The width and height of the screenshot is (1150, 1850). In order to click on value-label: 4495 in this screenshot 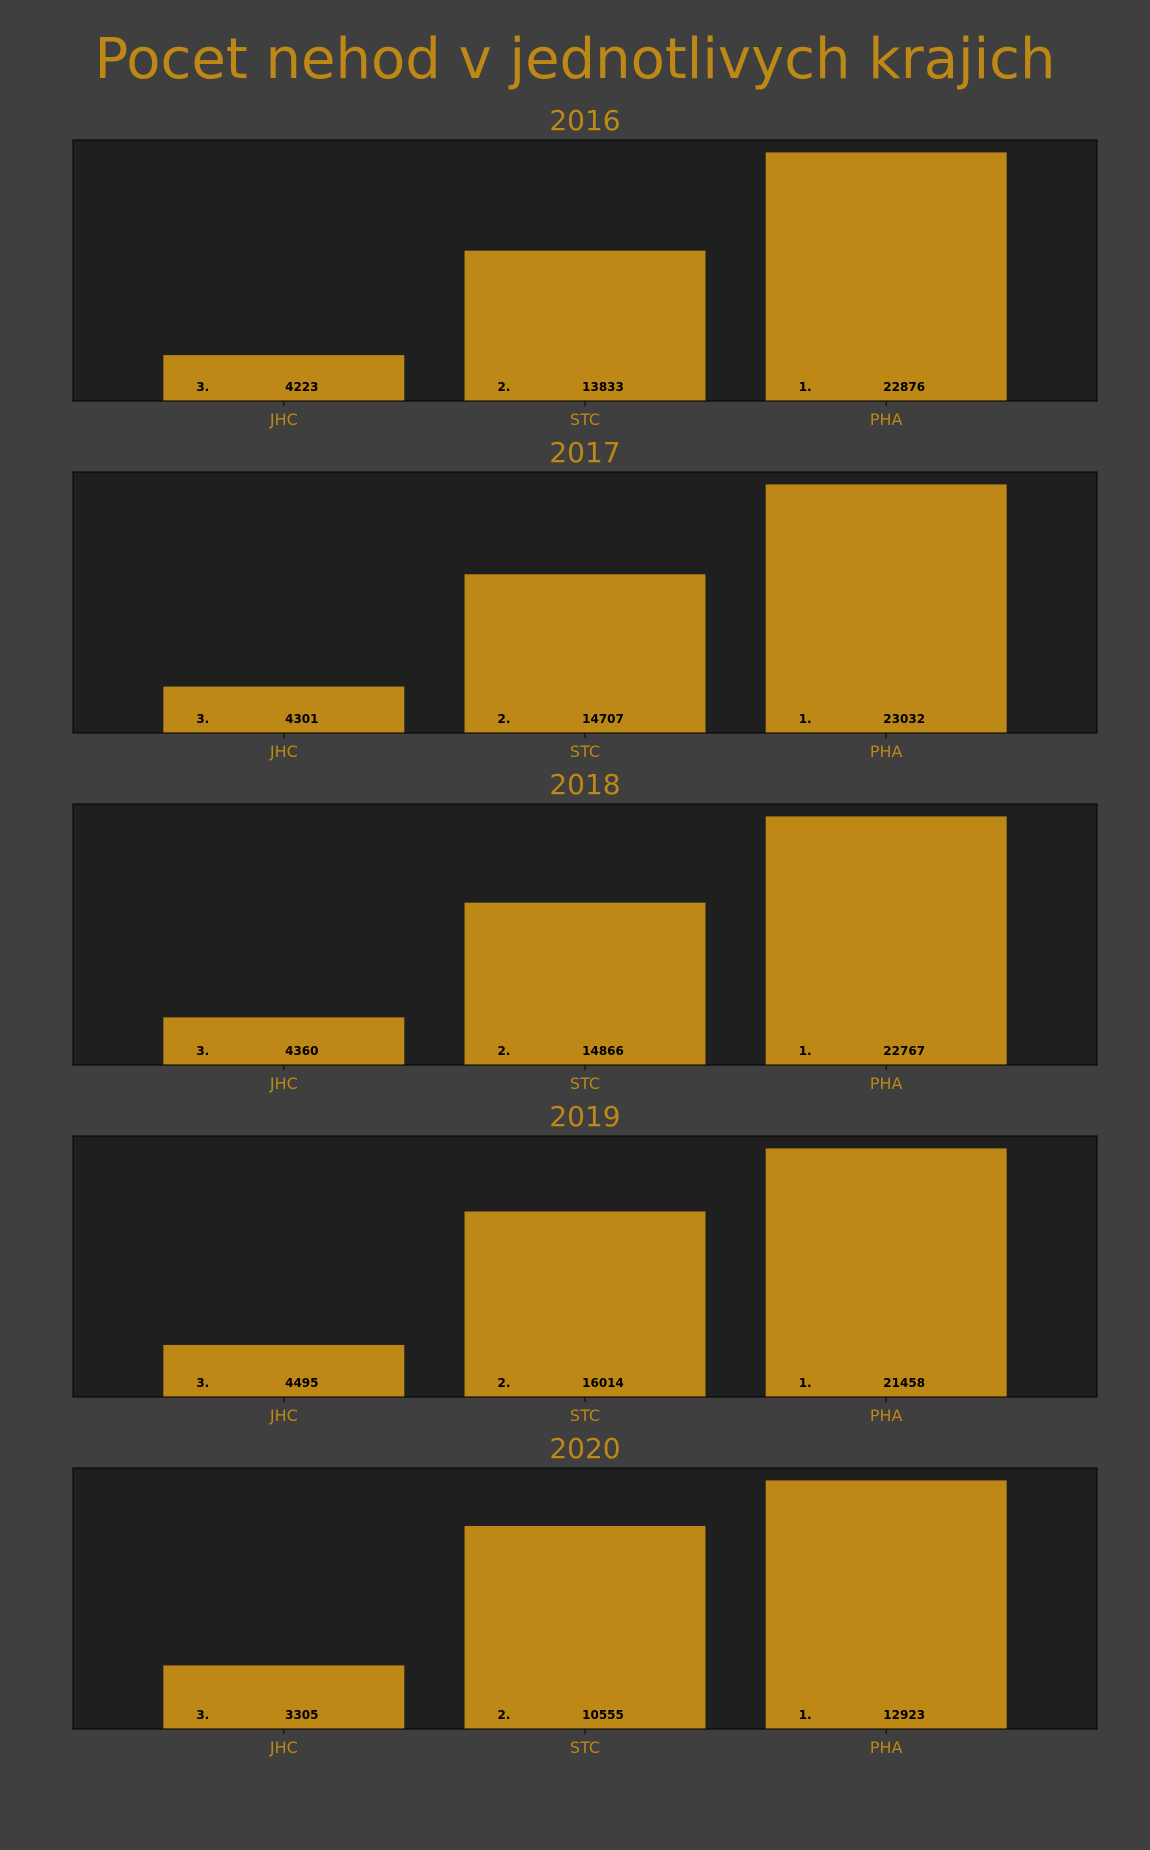, I will do `click(301, 1383)`.